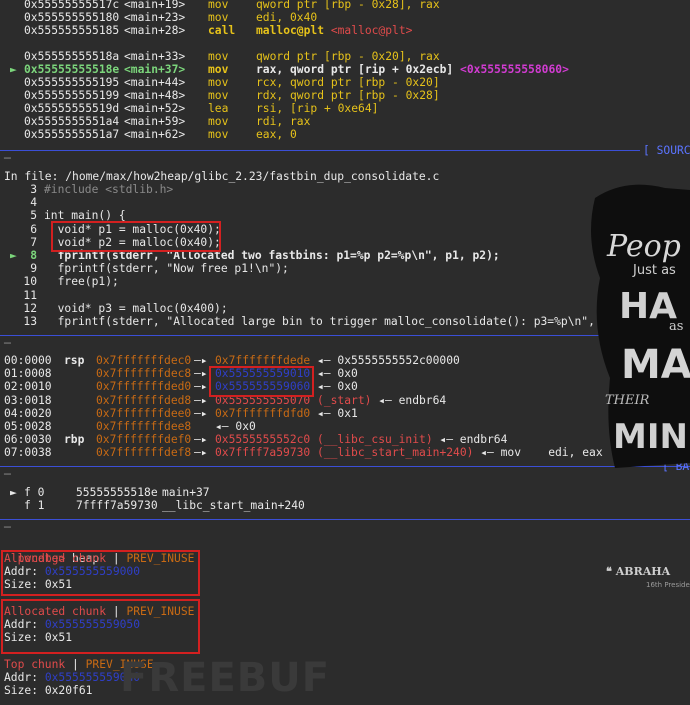 The width and height of the screenshot is (690, 705). Describe the element at coordinates (385, 360) in the screenshot. I see `stack-deref: ◂— 0x5555555552c00000` at that location.